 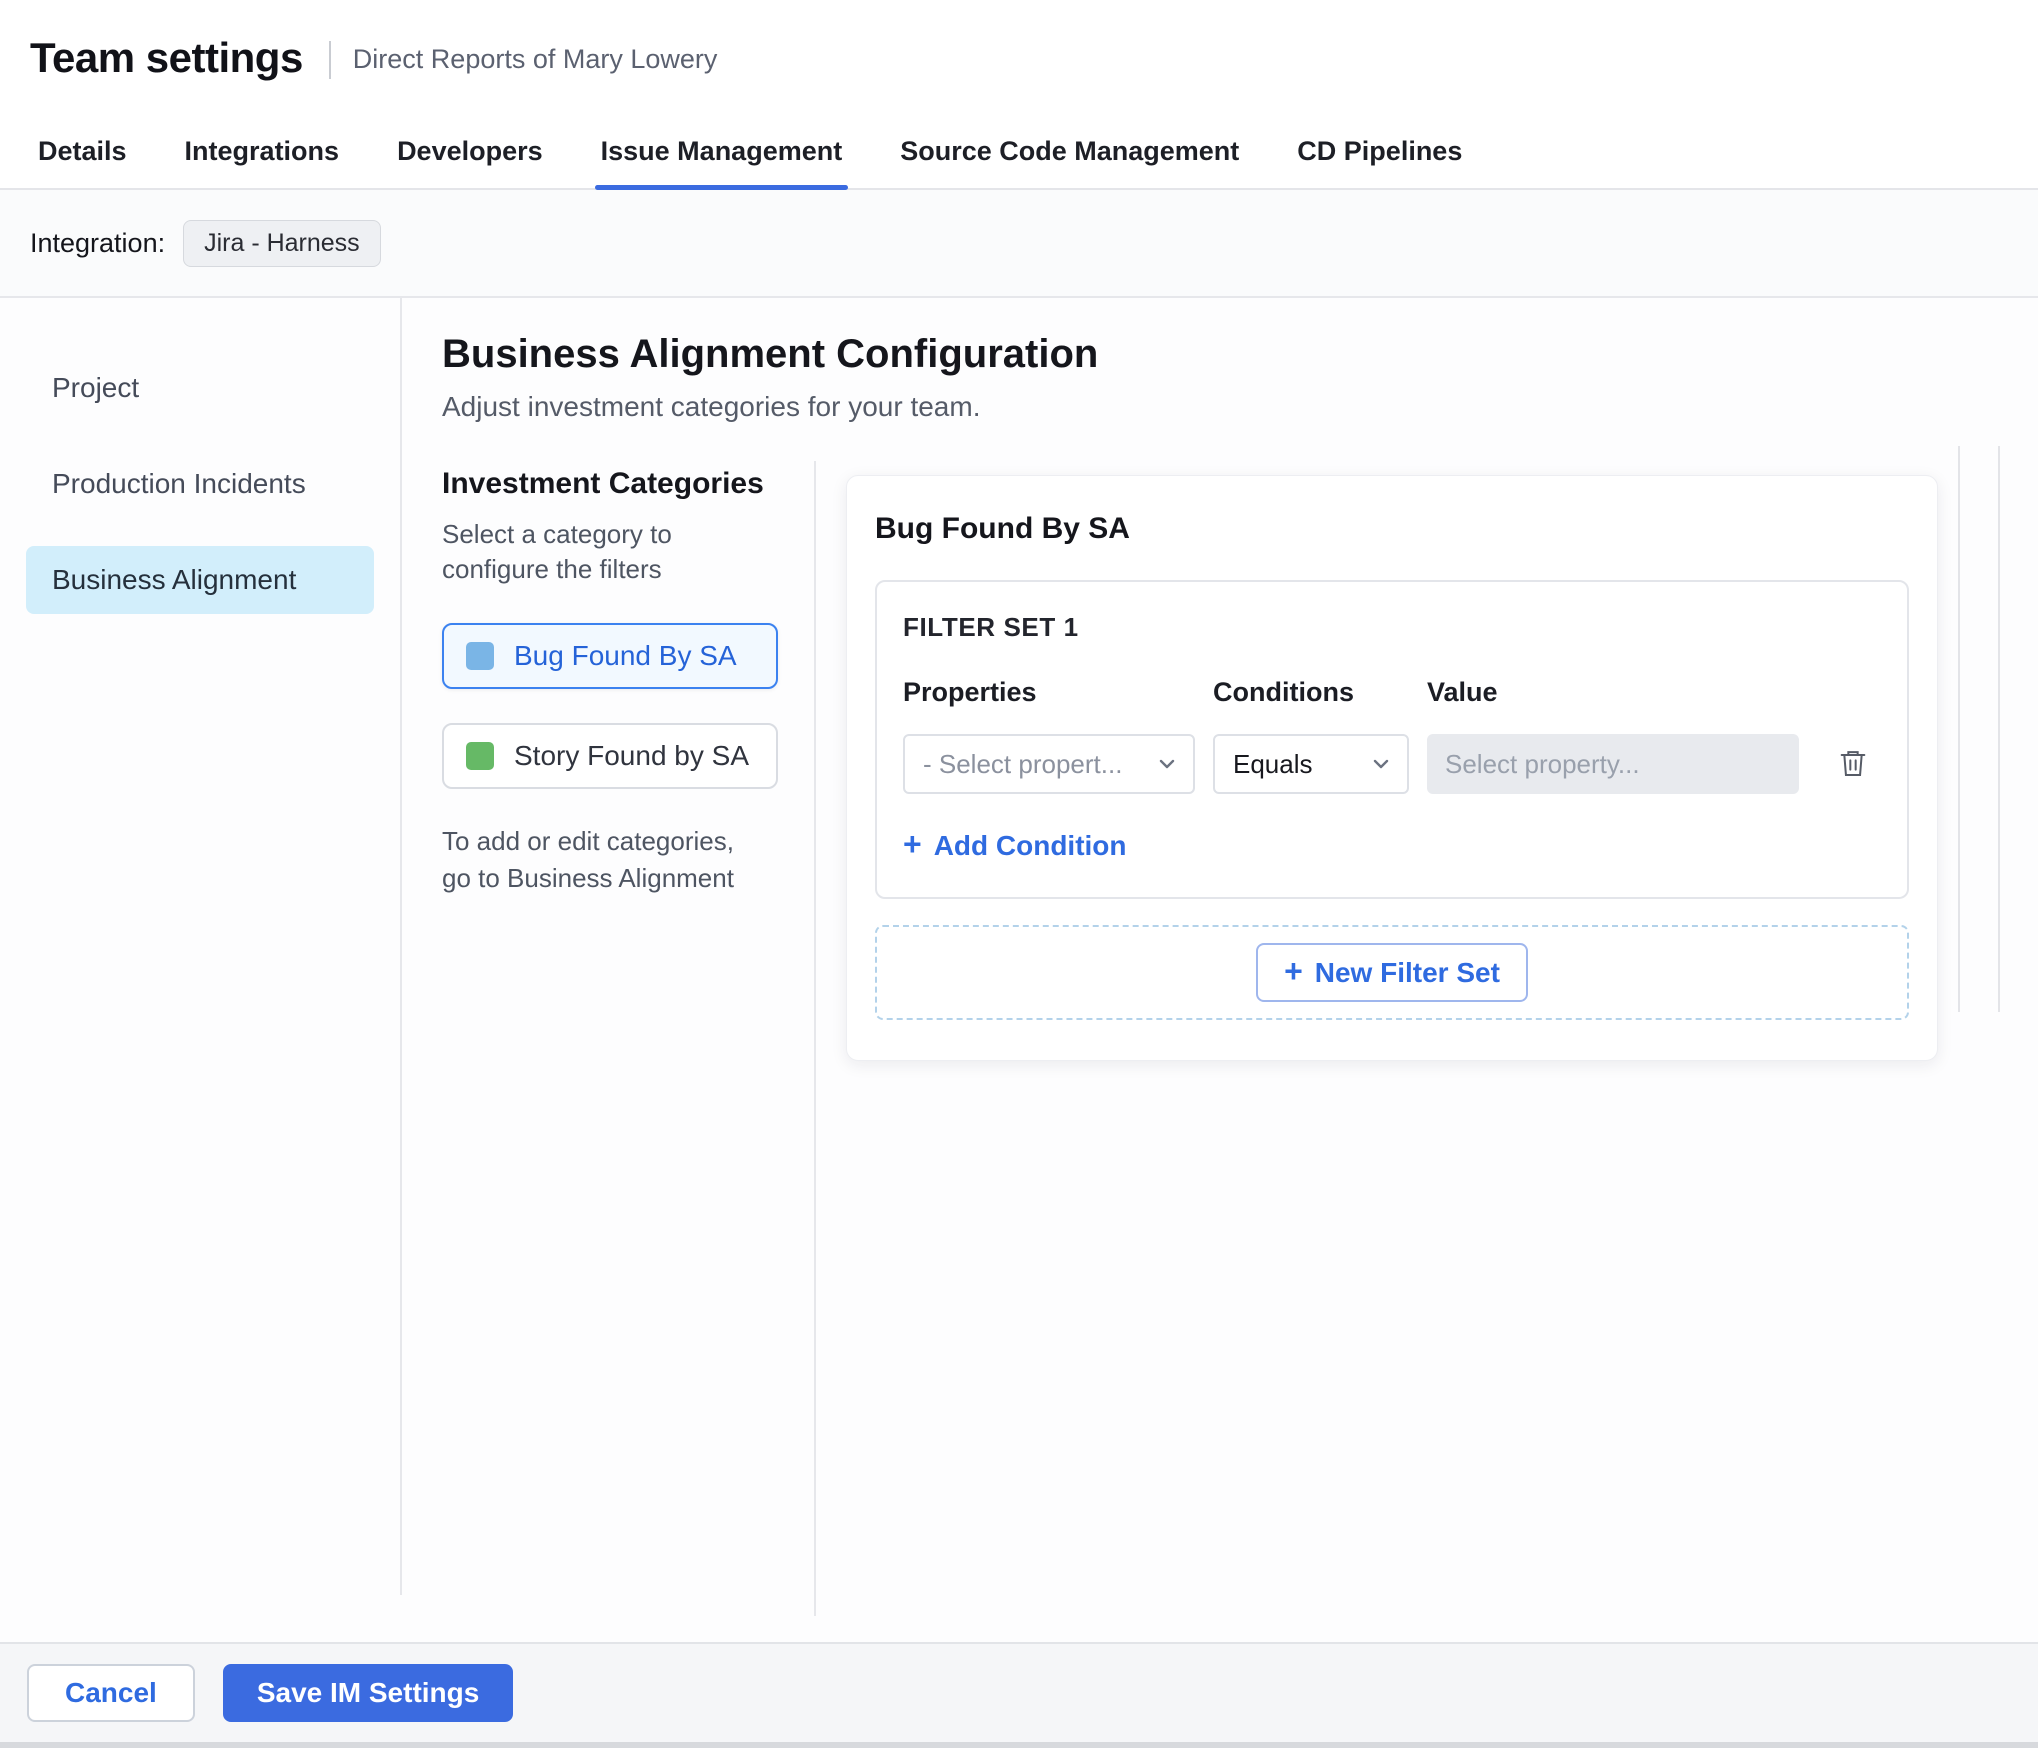 I want to click on page-subtitle: Direct Reports of Mary Lowery, so click(x=535, y=59).